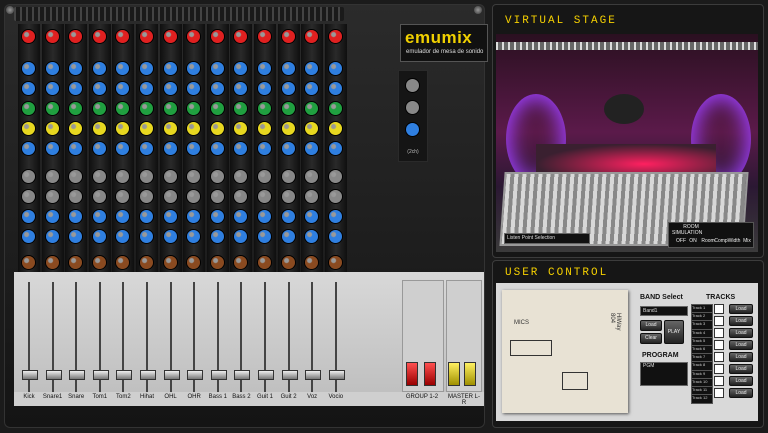  Describe the element at coordinates (651, 325) in the screenshot. I see `band-load-button: Load` at that location.